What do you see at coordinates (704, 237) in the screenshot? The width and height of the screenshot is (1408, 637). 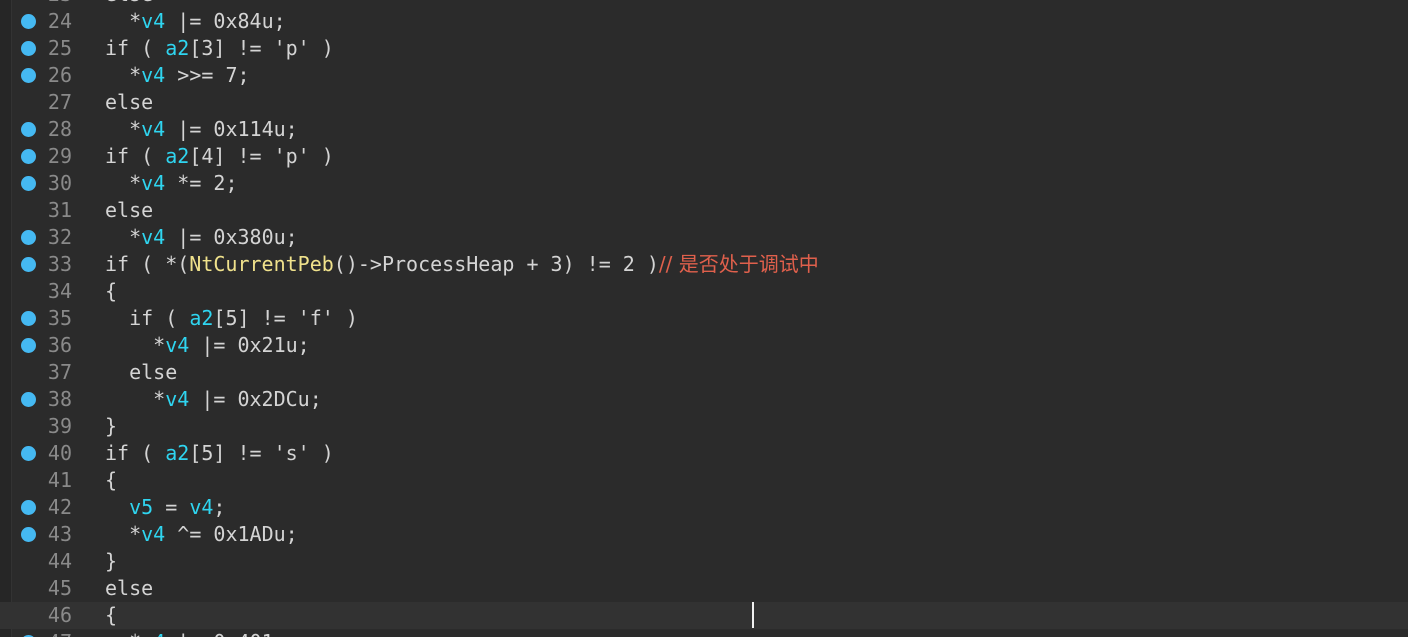 I see `code-line: 32 *v4 |= 0x380u;` at bounding box center [704, 237].